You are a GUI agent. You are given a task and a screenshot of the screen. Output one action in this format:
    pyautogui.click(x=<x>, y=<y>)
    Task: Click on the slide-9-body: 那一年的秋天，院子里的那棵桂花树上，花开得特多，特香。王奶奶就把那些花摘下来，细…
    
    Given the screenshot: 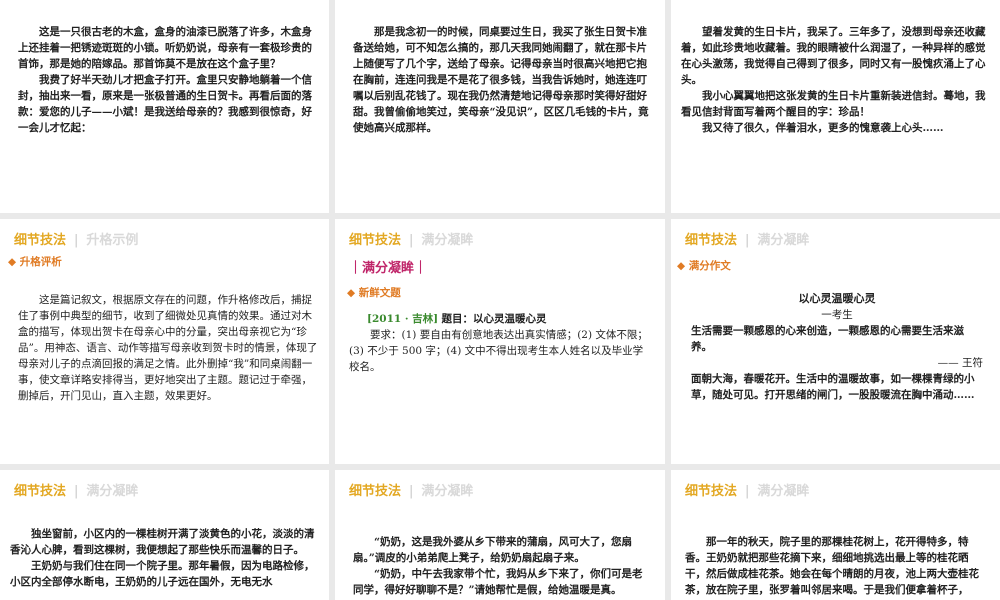 What is the action you would take?
    pyautogui.click(x=836, y=566)
    